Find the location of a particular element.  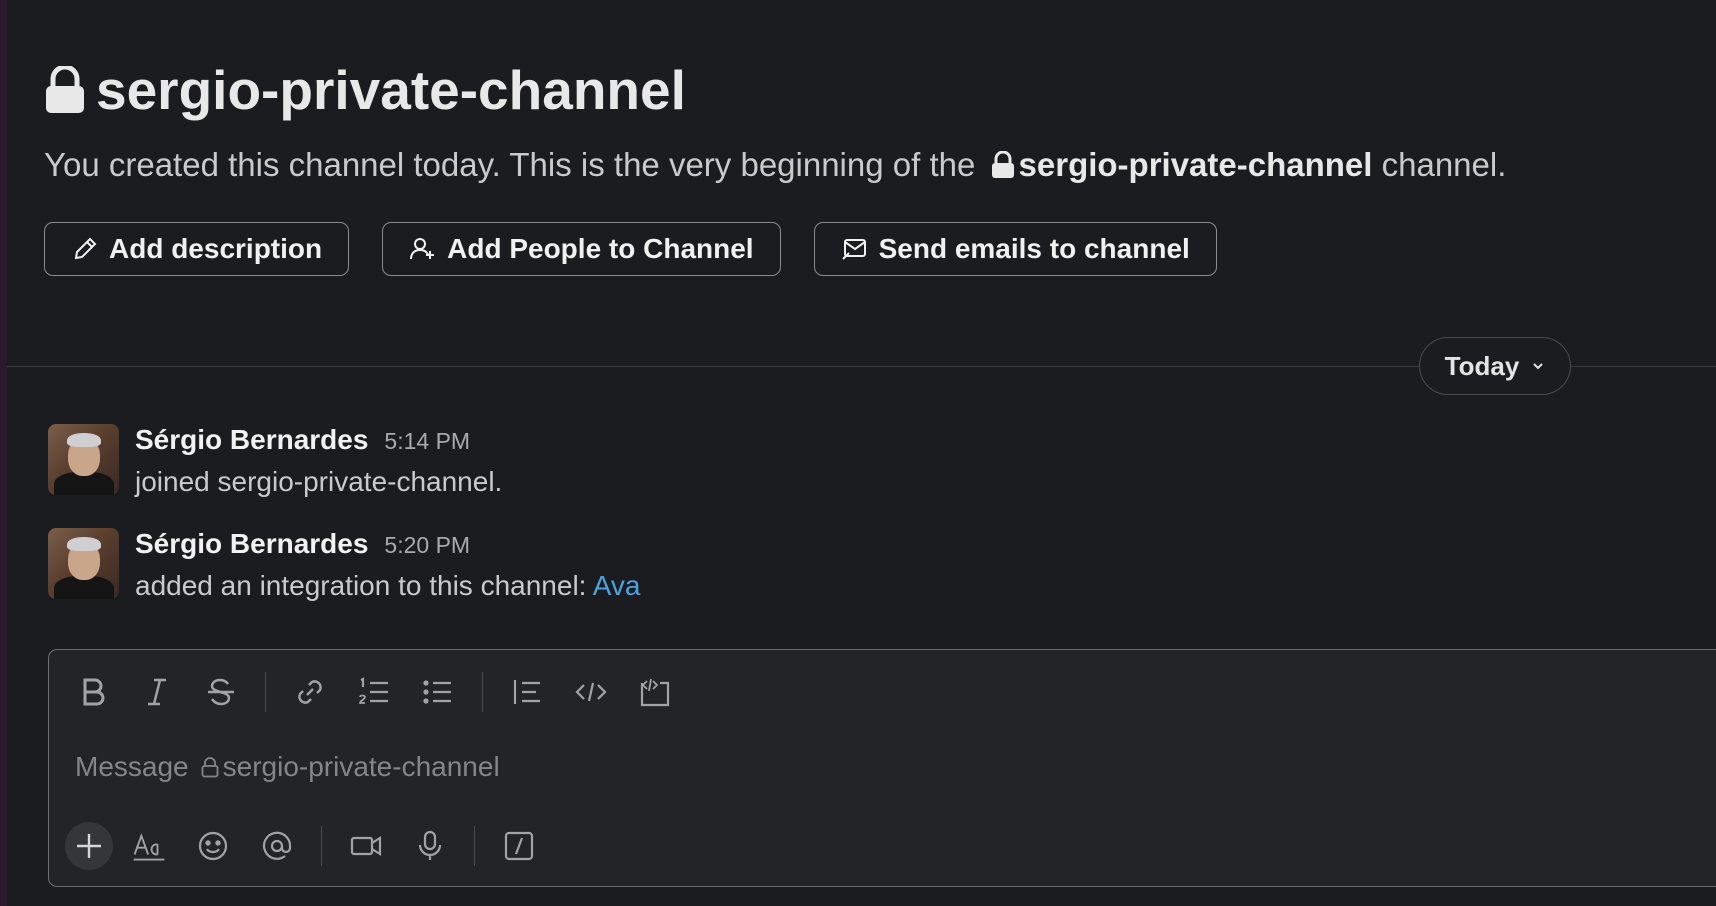

send-emails-button: Send emails to channel is located at coordinates (1015, 249).